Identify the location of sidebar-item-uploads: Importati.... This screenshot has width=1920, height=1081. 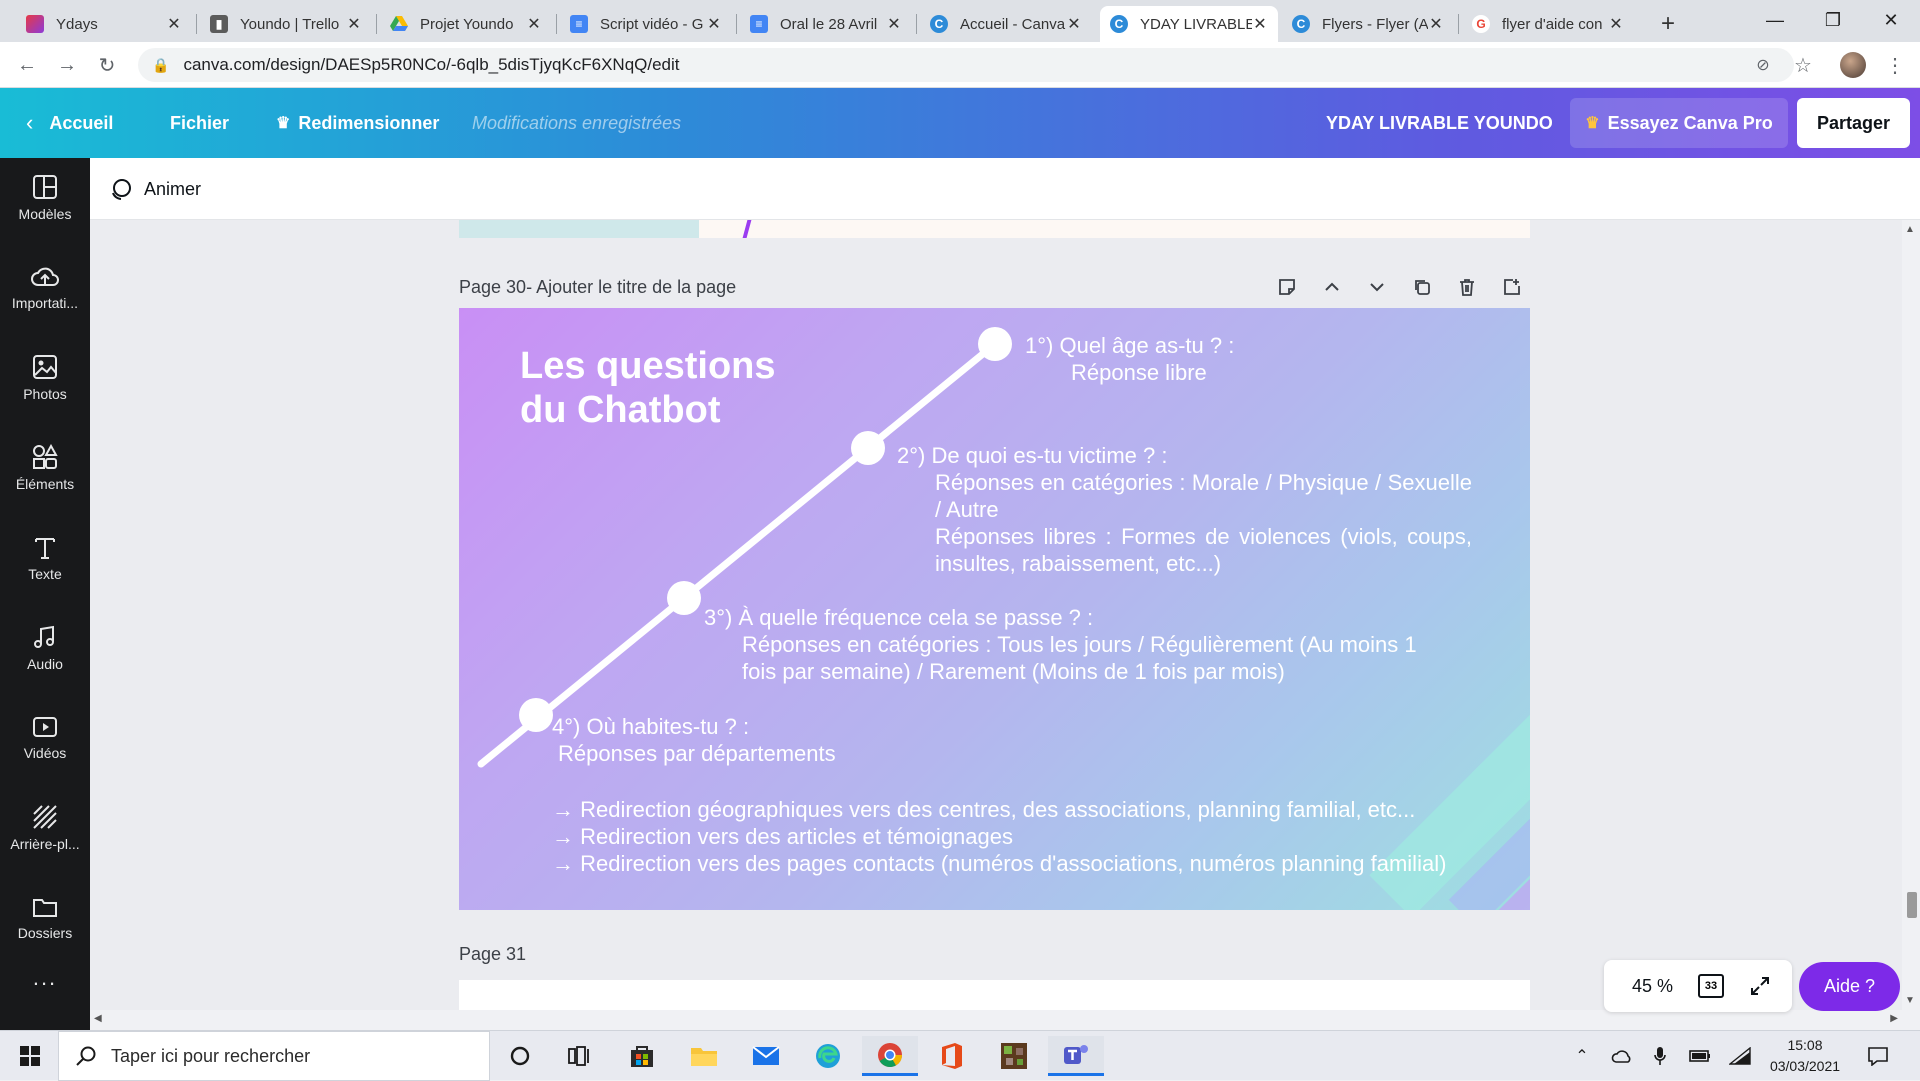
(45, 288).